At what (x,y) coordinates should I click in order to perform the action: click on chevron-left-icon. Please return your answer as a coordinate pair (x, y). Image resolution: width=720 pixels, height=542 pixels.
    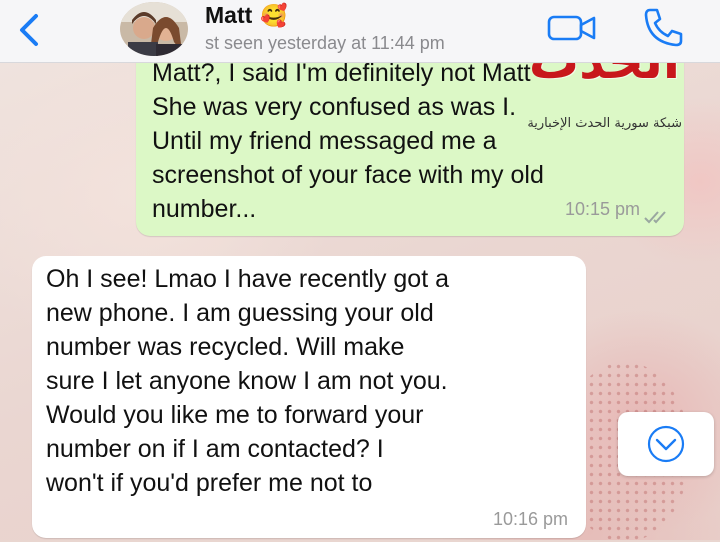
    Looking at the image, I should click on (30, 30).